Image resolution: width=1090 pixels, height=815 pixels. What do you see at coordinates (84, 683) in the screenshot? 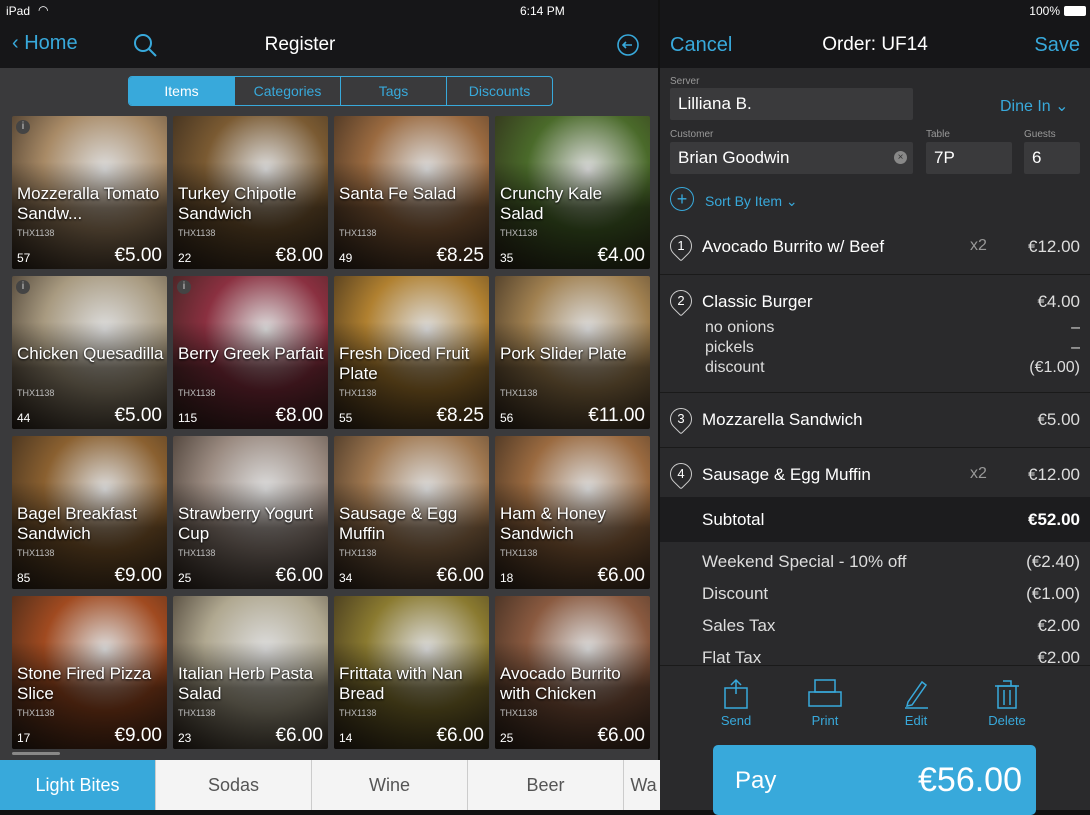
I see `item-name: Stone Fired Pizza Slice` at bounding box center [84, 683].